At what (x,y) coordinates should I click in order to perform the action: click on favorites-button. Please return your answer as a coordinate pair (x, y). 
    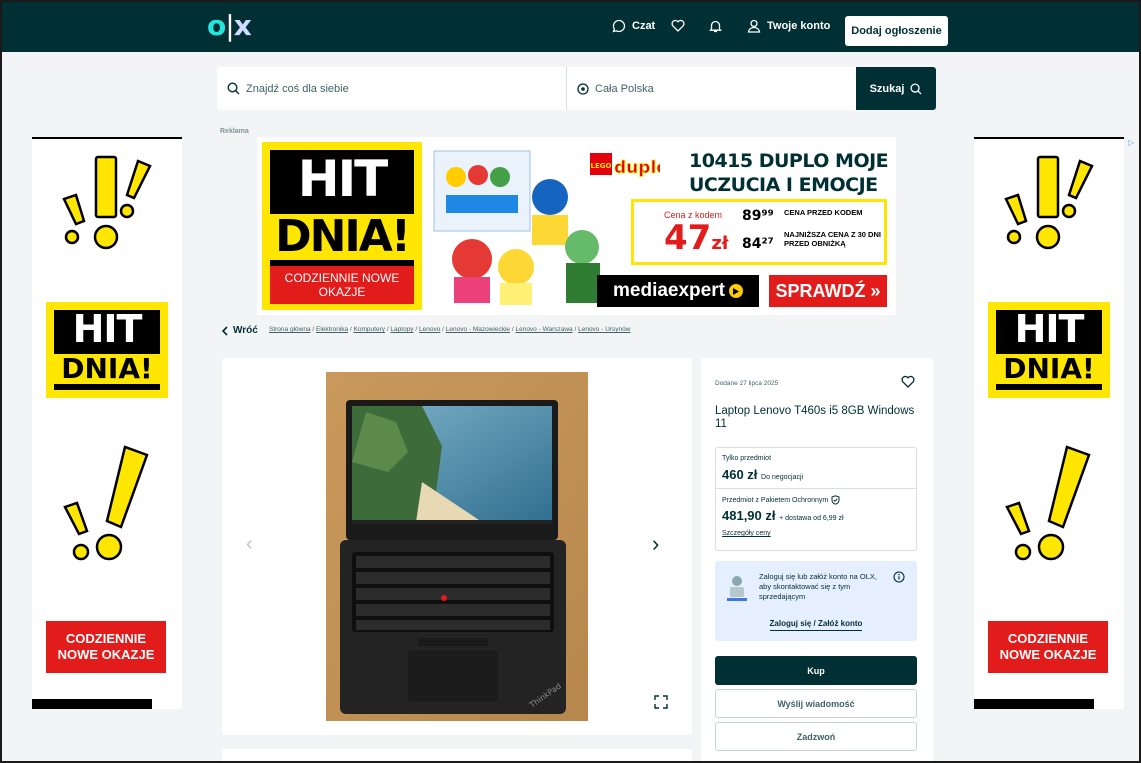
    Looking at the image, I should click on (678, 25).